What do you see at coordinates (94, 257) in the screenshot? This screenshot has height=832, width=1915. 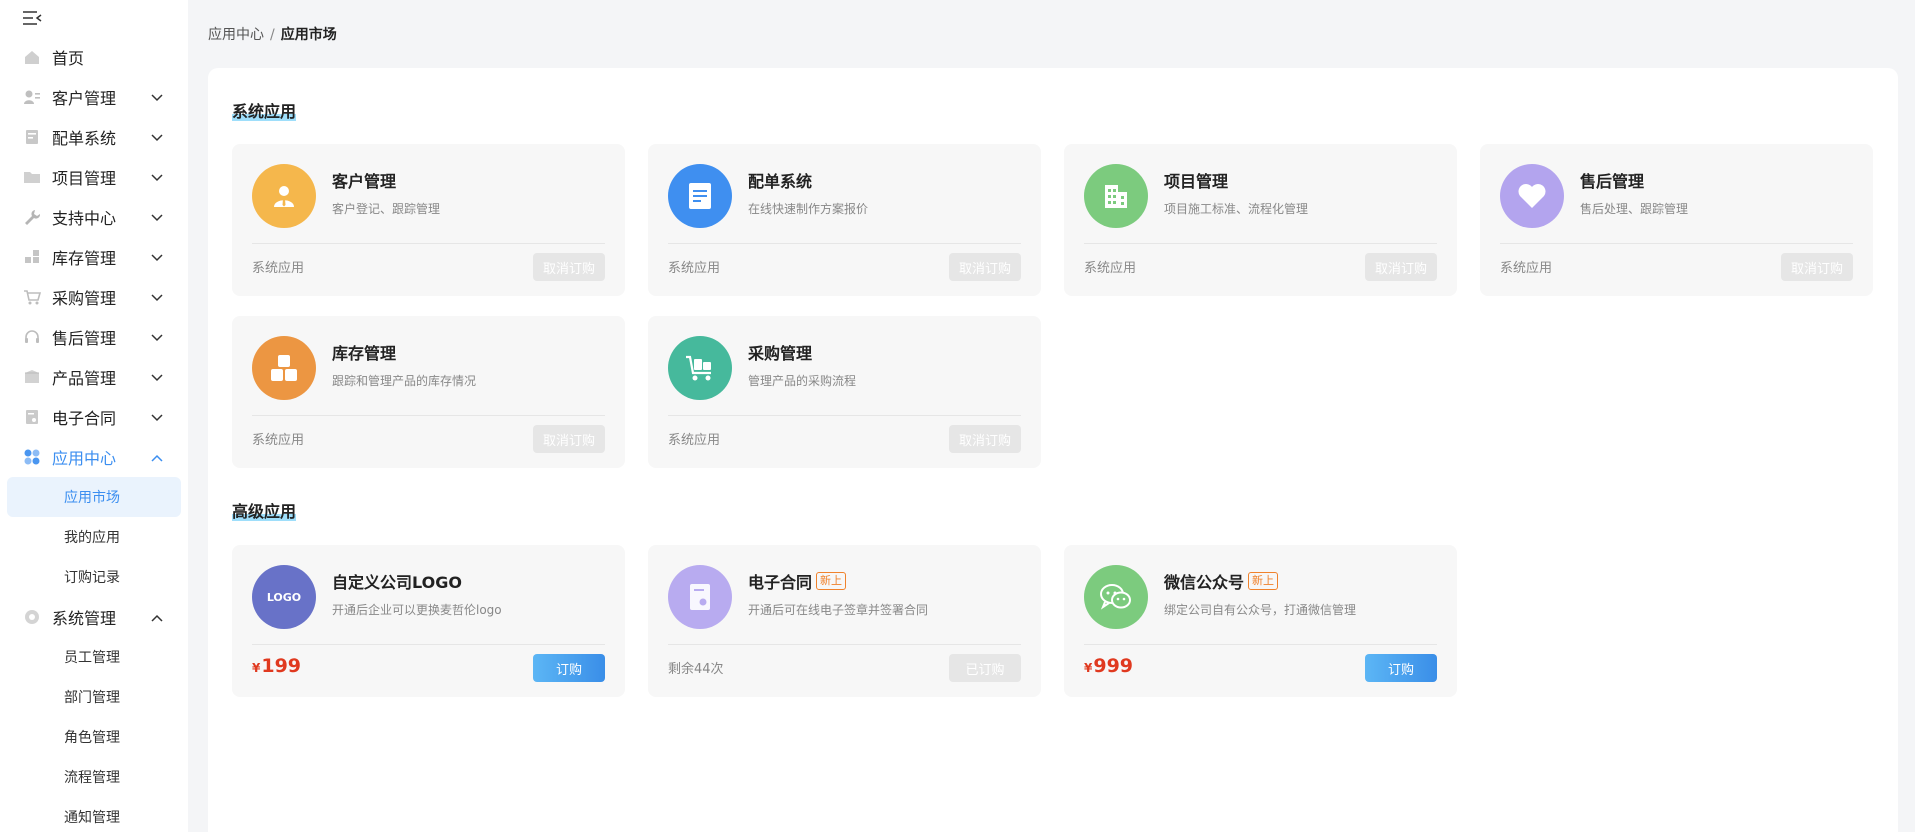 I see `sidebar-item-inventory: 库存管理` at bounding box center [94, 257].